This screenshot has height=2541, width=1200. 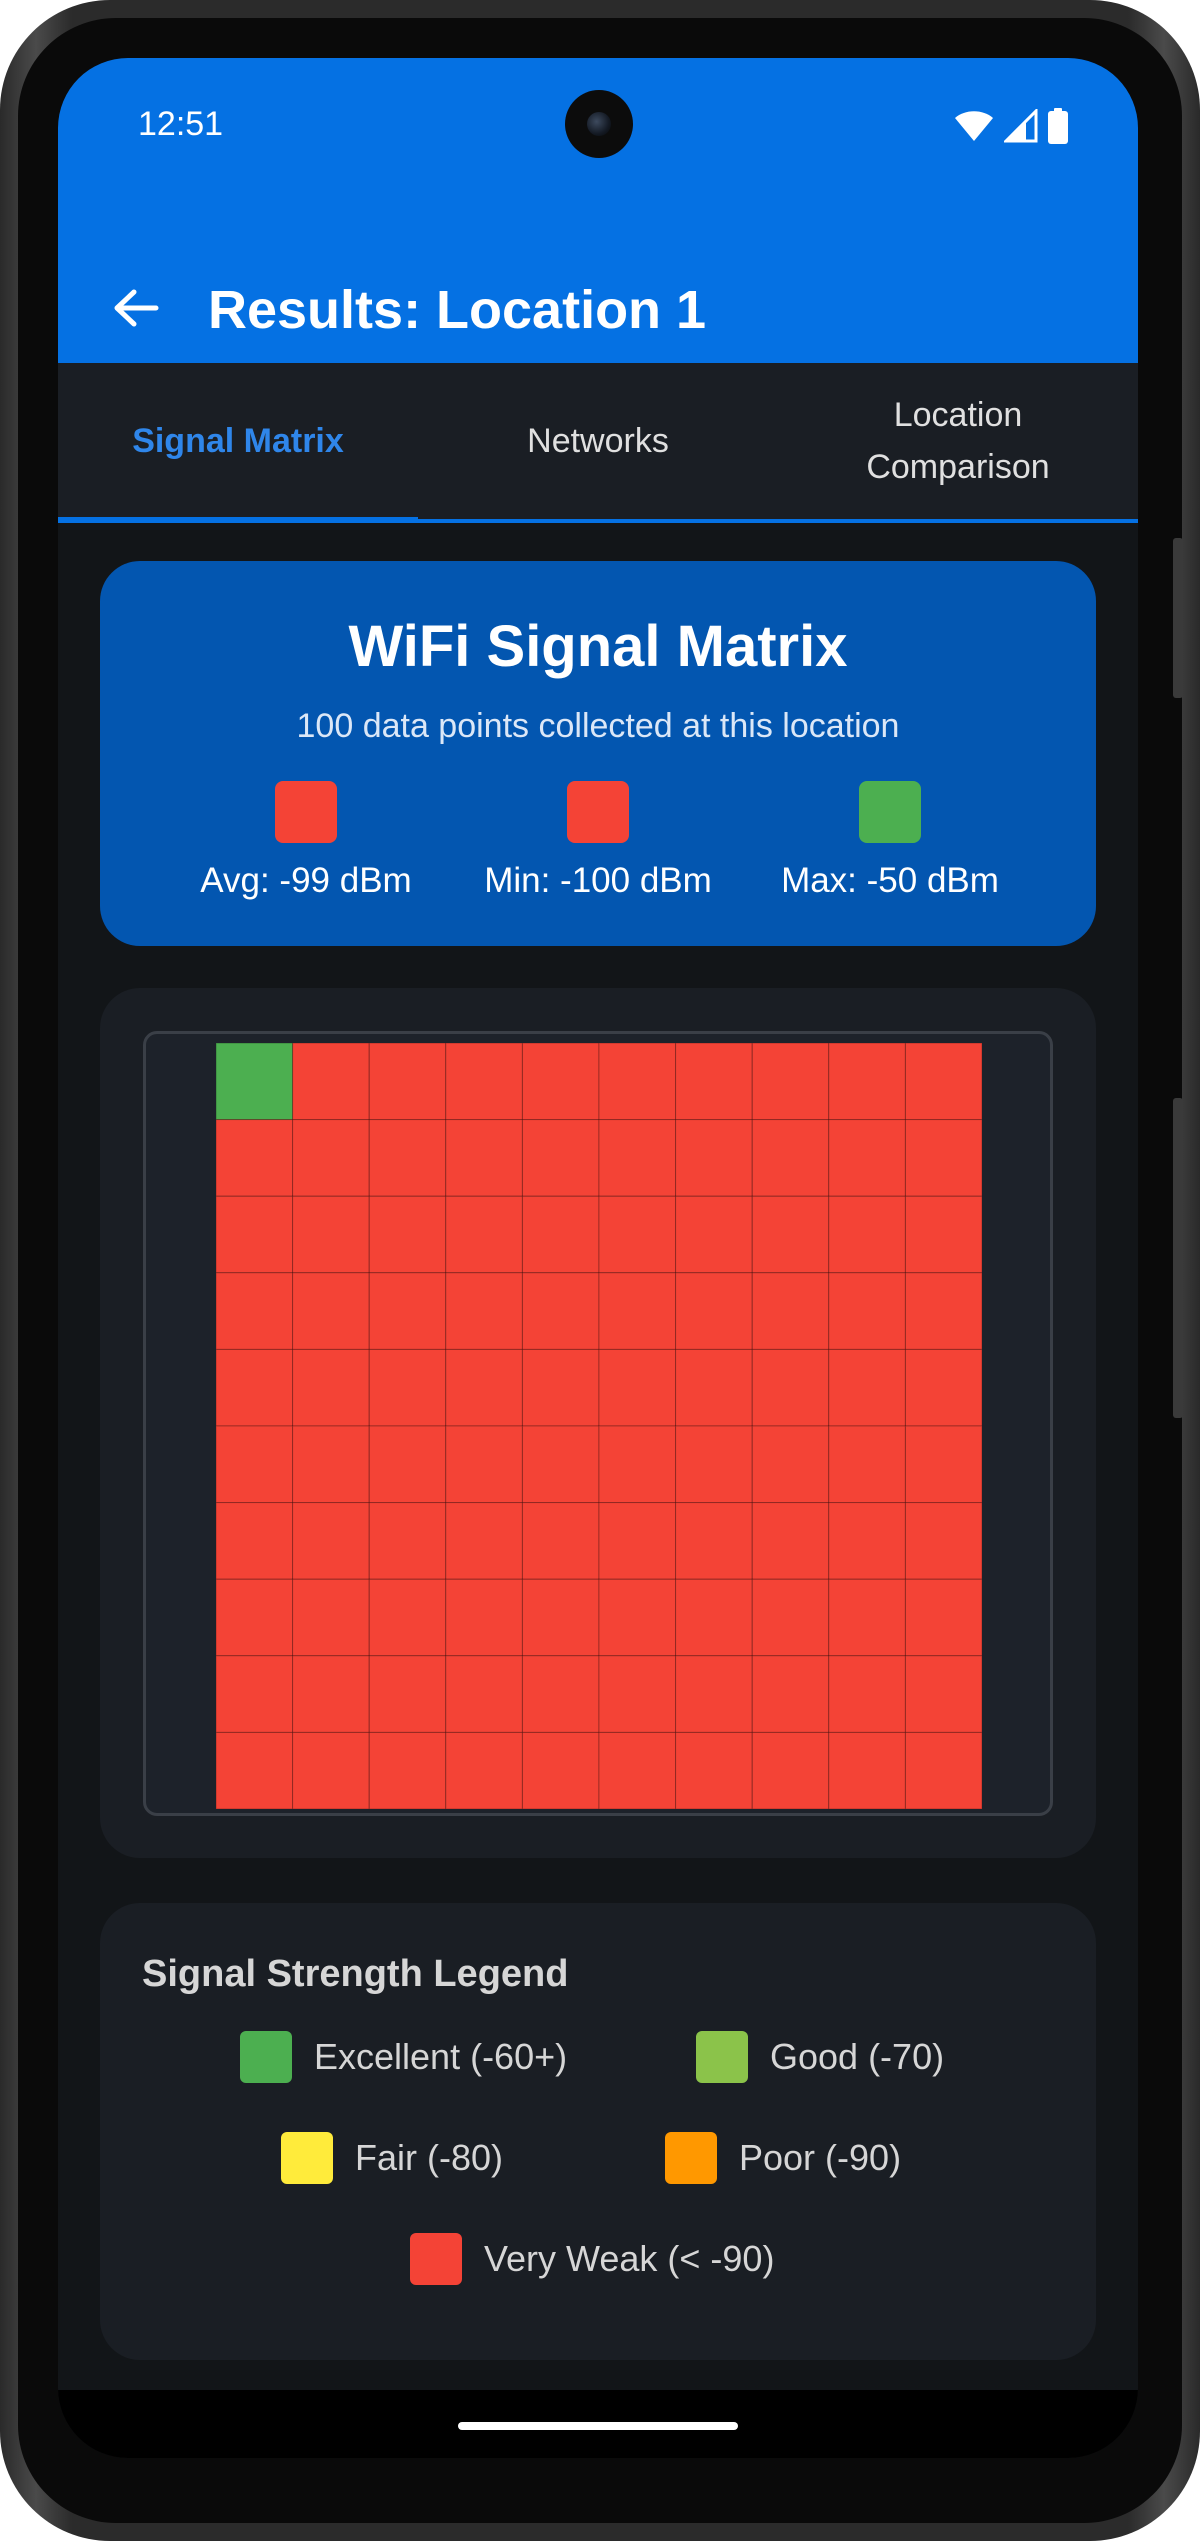 I want to click on back-button, so click(x=136, y=308).